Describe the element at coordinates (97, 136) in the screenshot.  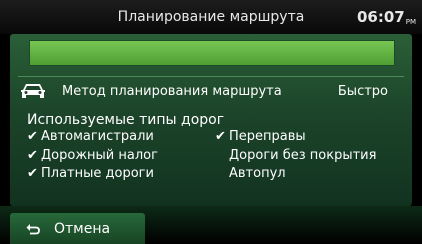
I see `road-type-label: Автомагистрали` at that location.